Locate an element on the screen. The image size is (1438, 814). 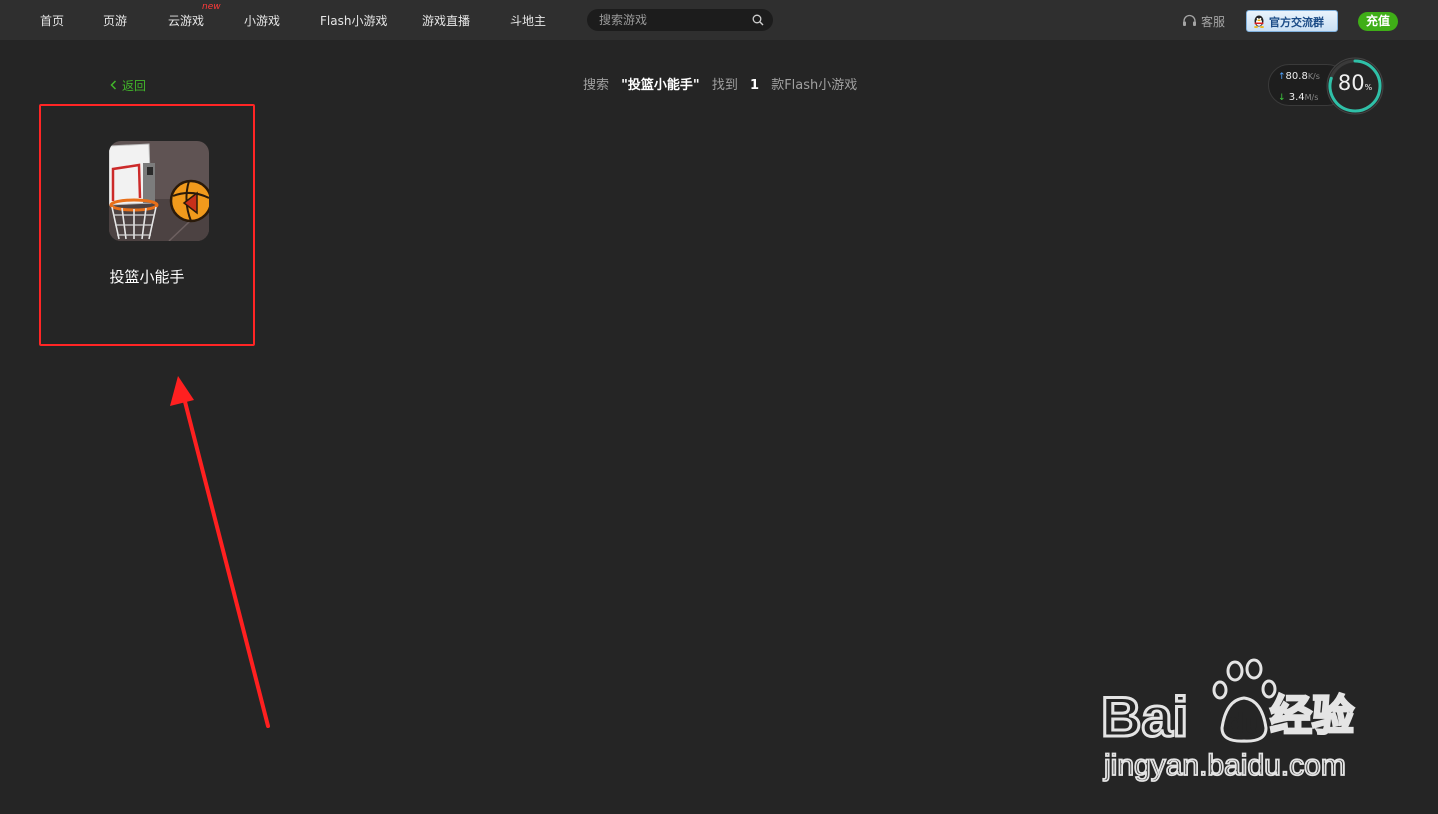
nav-item-game-live: 游戏直播 is located at coordinates (446, 20).